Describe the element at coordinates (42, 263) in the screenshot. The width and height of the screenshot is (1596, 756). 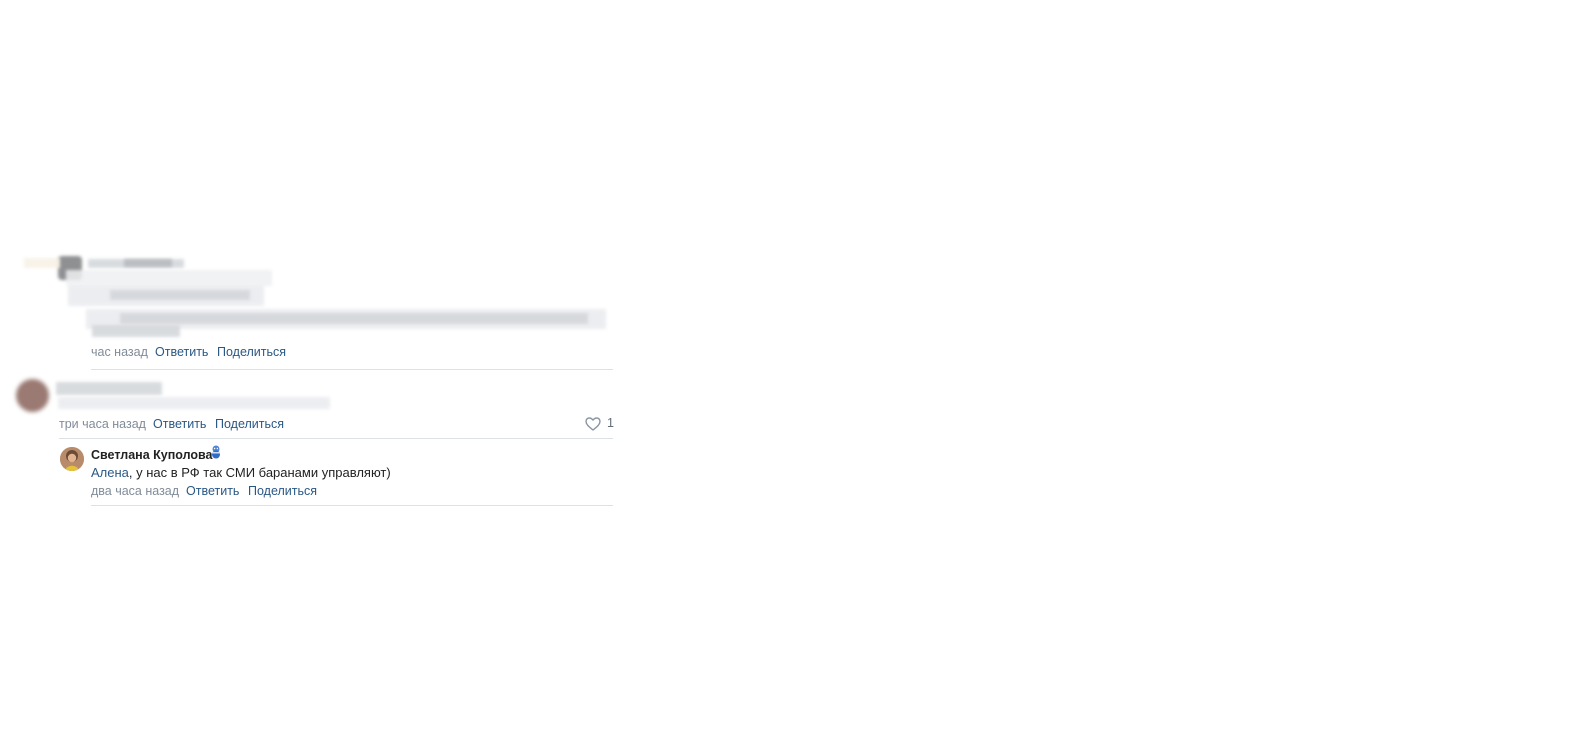
I see `comment-1-avatar-halo-obscured` at that location.